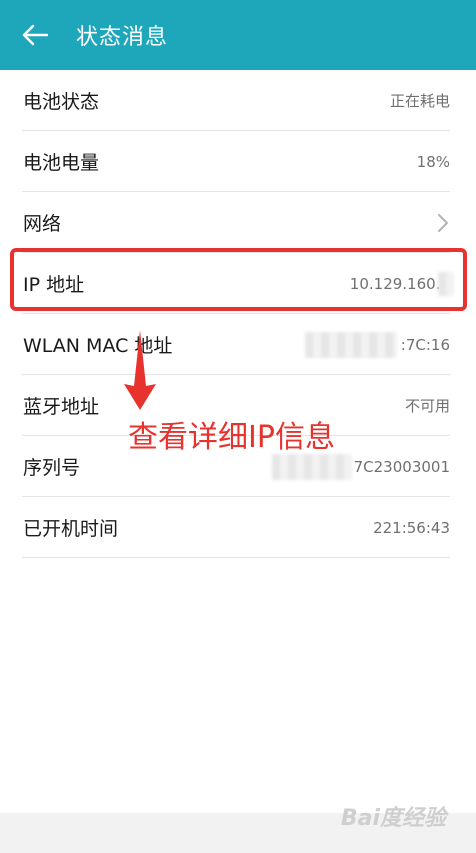 Image resolution: width=476 pixels, height=853 pixels. I want to click on list-item-battery-status: 电池状态 正在耗电, so click(238, 100).